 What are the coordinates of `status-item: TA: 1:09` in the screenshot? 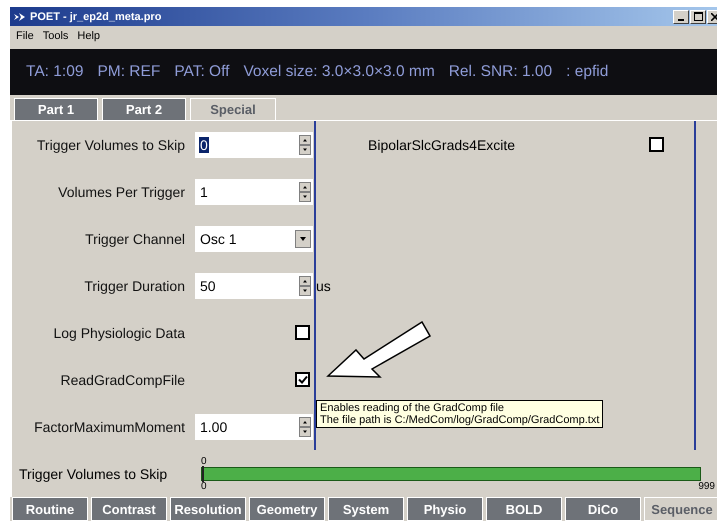 It's located at (55, 72).